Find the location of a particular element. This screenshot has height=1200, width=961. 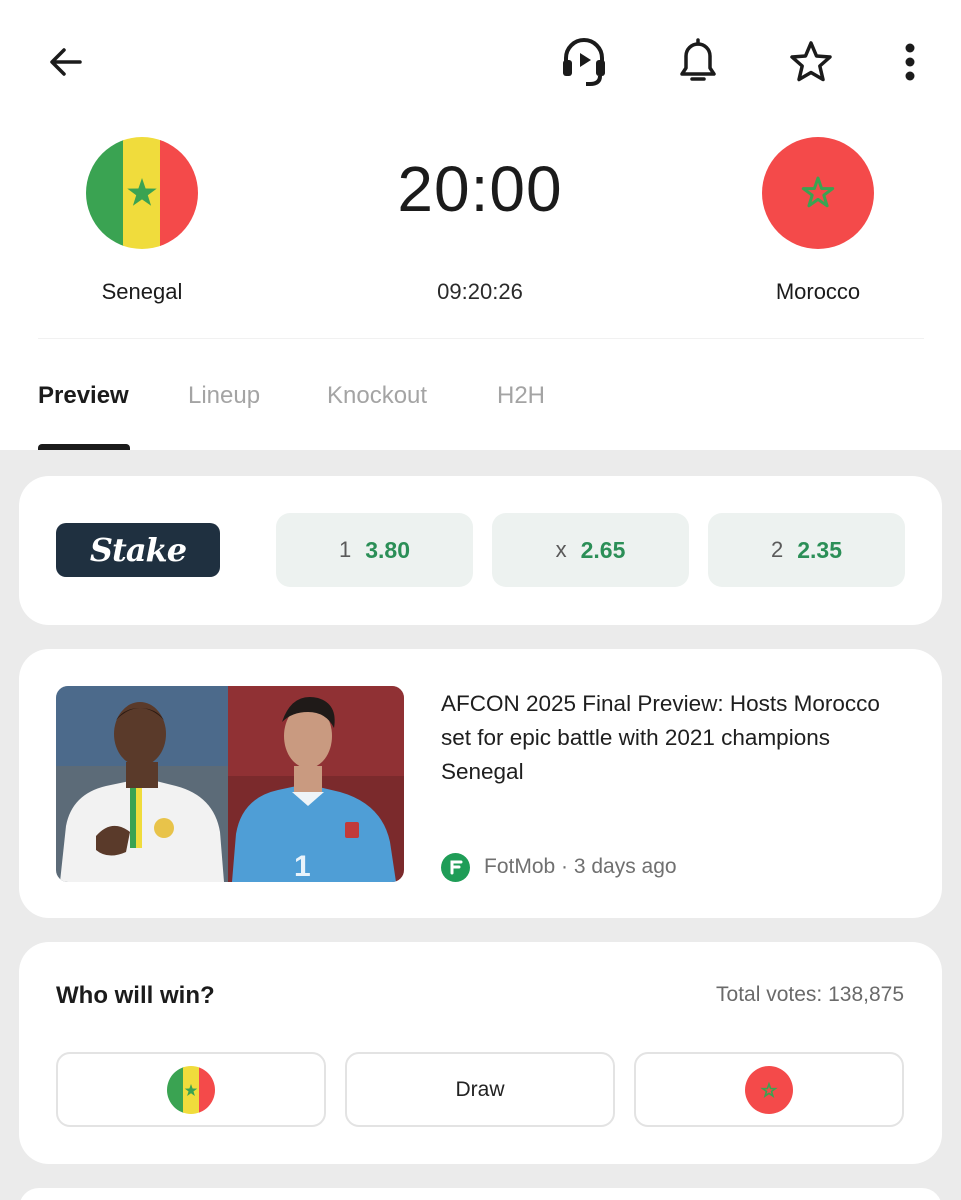

header-divider is located at coordinates (481, 338).